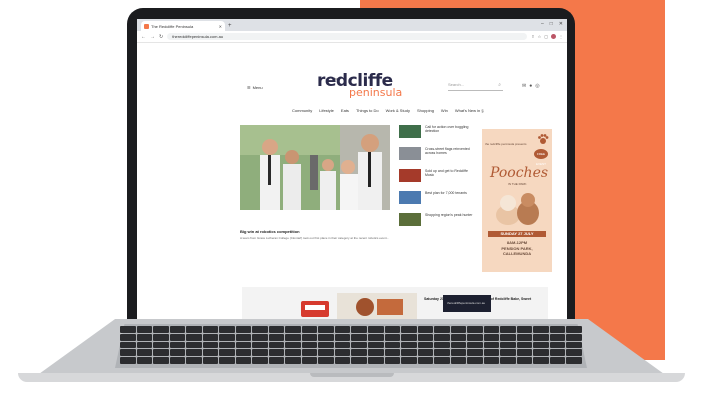  Describe the element at coordinates (517, 234) in the screenshot. I see `ad-date: SUNDAY 27 JULY` at that location.